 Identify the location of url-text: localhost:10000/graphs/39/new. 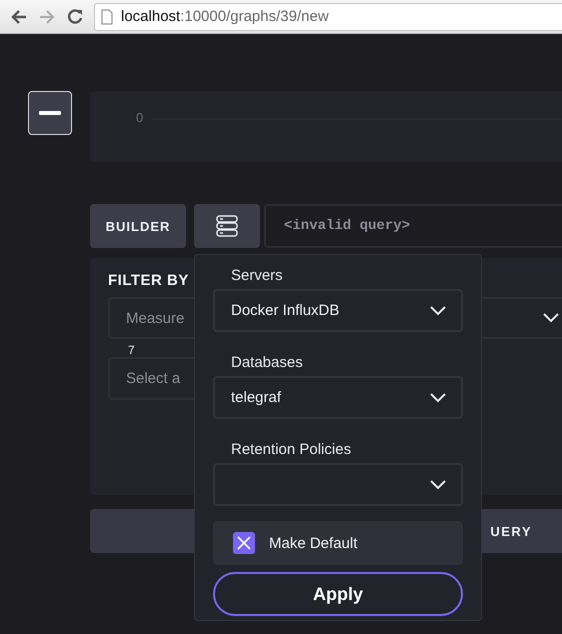
(225, 16).